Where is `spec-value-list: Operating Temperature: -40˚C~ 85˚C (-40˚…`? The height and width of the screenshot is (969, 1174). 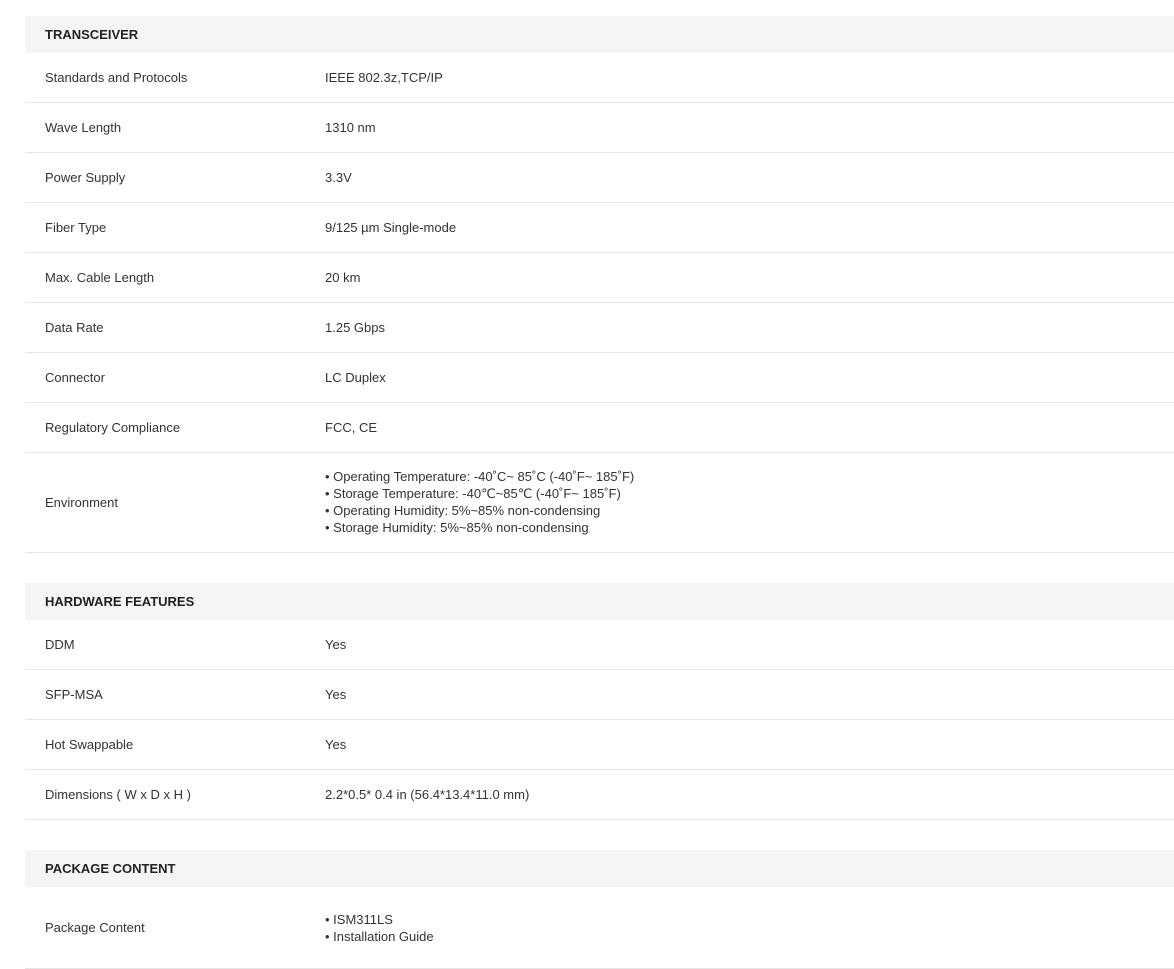 spec-value-list: Operating Temperature: -40˚C~ 85˚C (-40˚… is located at coordinates (749, 502).